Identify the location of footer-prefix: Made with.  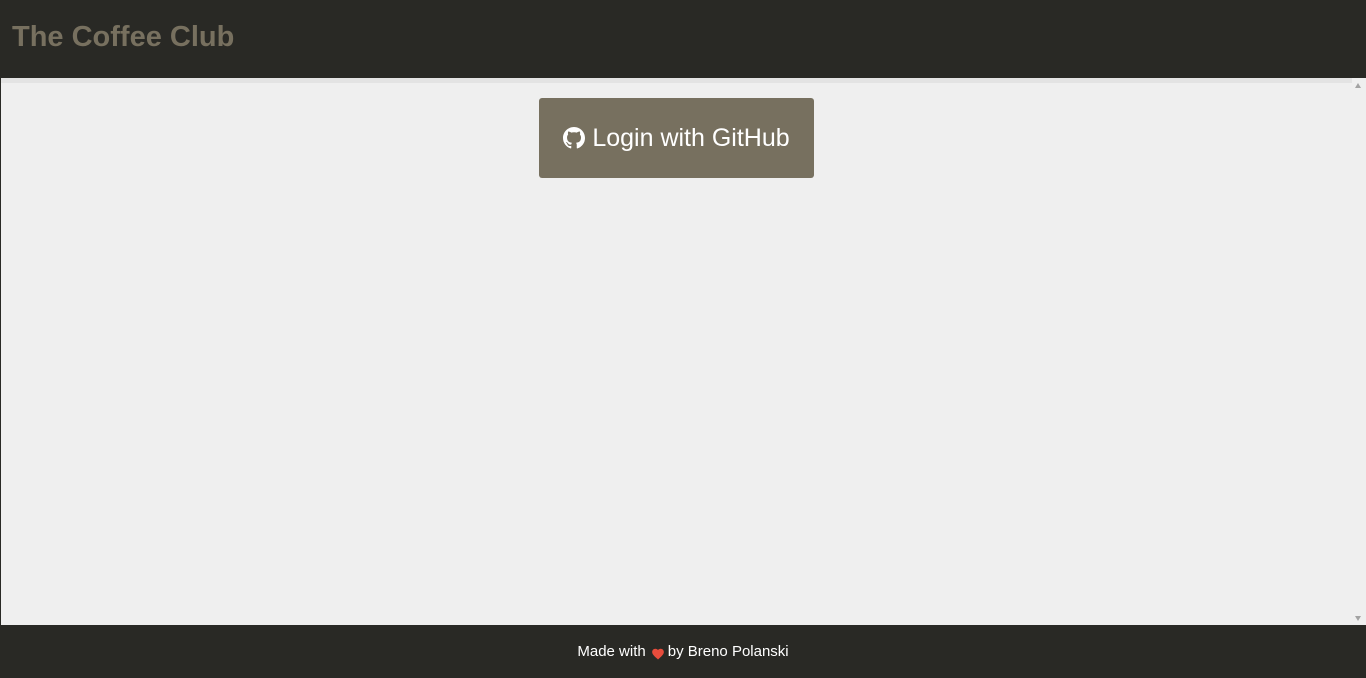
(611, 651).